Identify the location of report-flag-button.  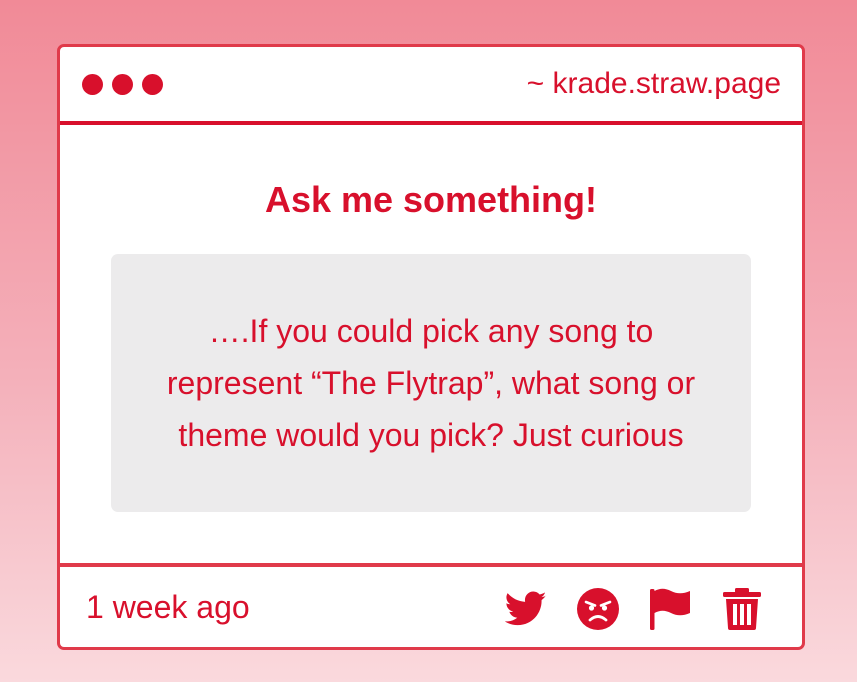
(670, 609).